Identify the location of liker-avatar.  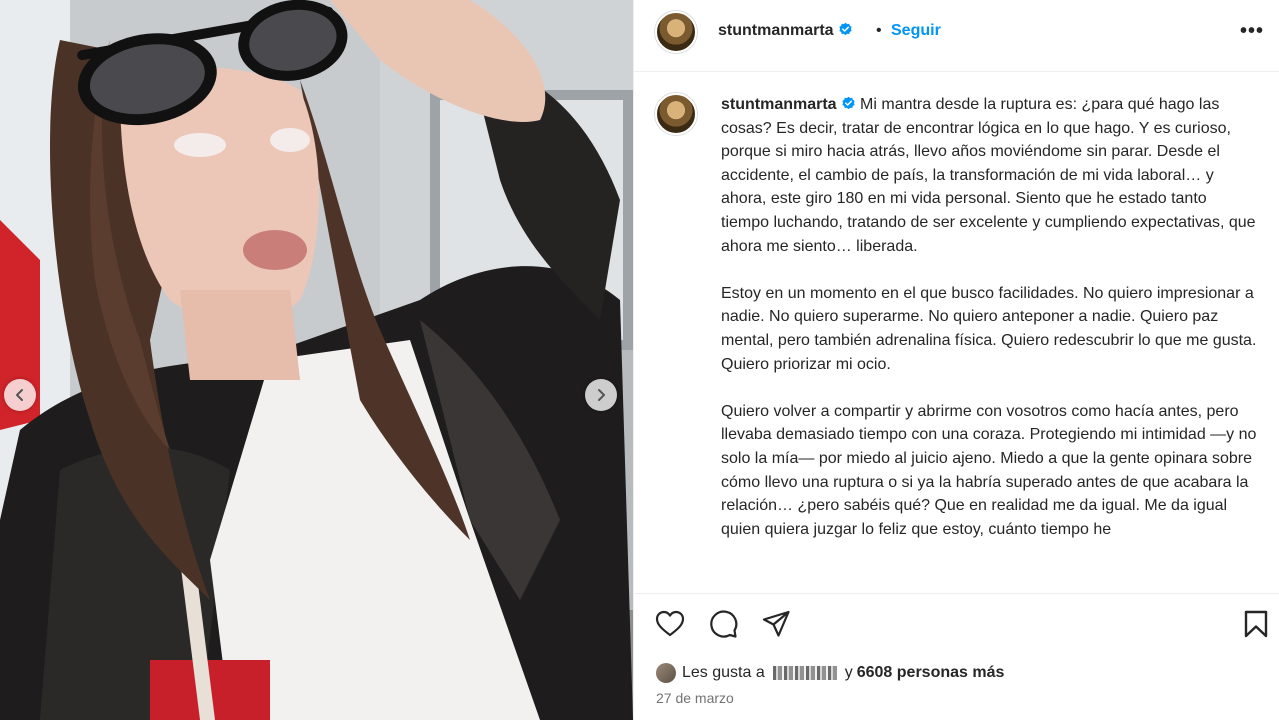
(666, 673).